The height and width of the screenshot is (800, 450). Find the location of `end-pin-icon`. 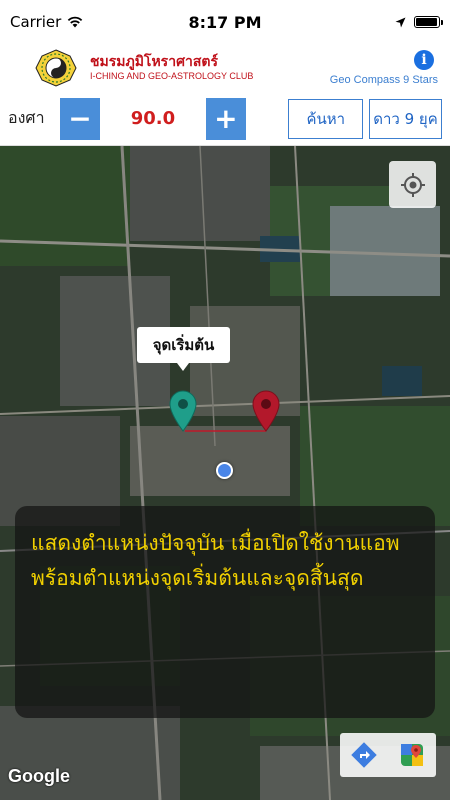

end-pin-icon is located at coordinates (266, 411).